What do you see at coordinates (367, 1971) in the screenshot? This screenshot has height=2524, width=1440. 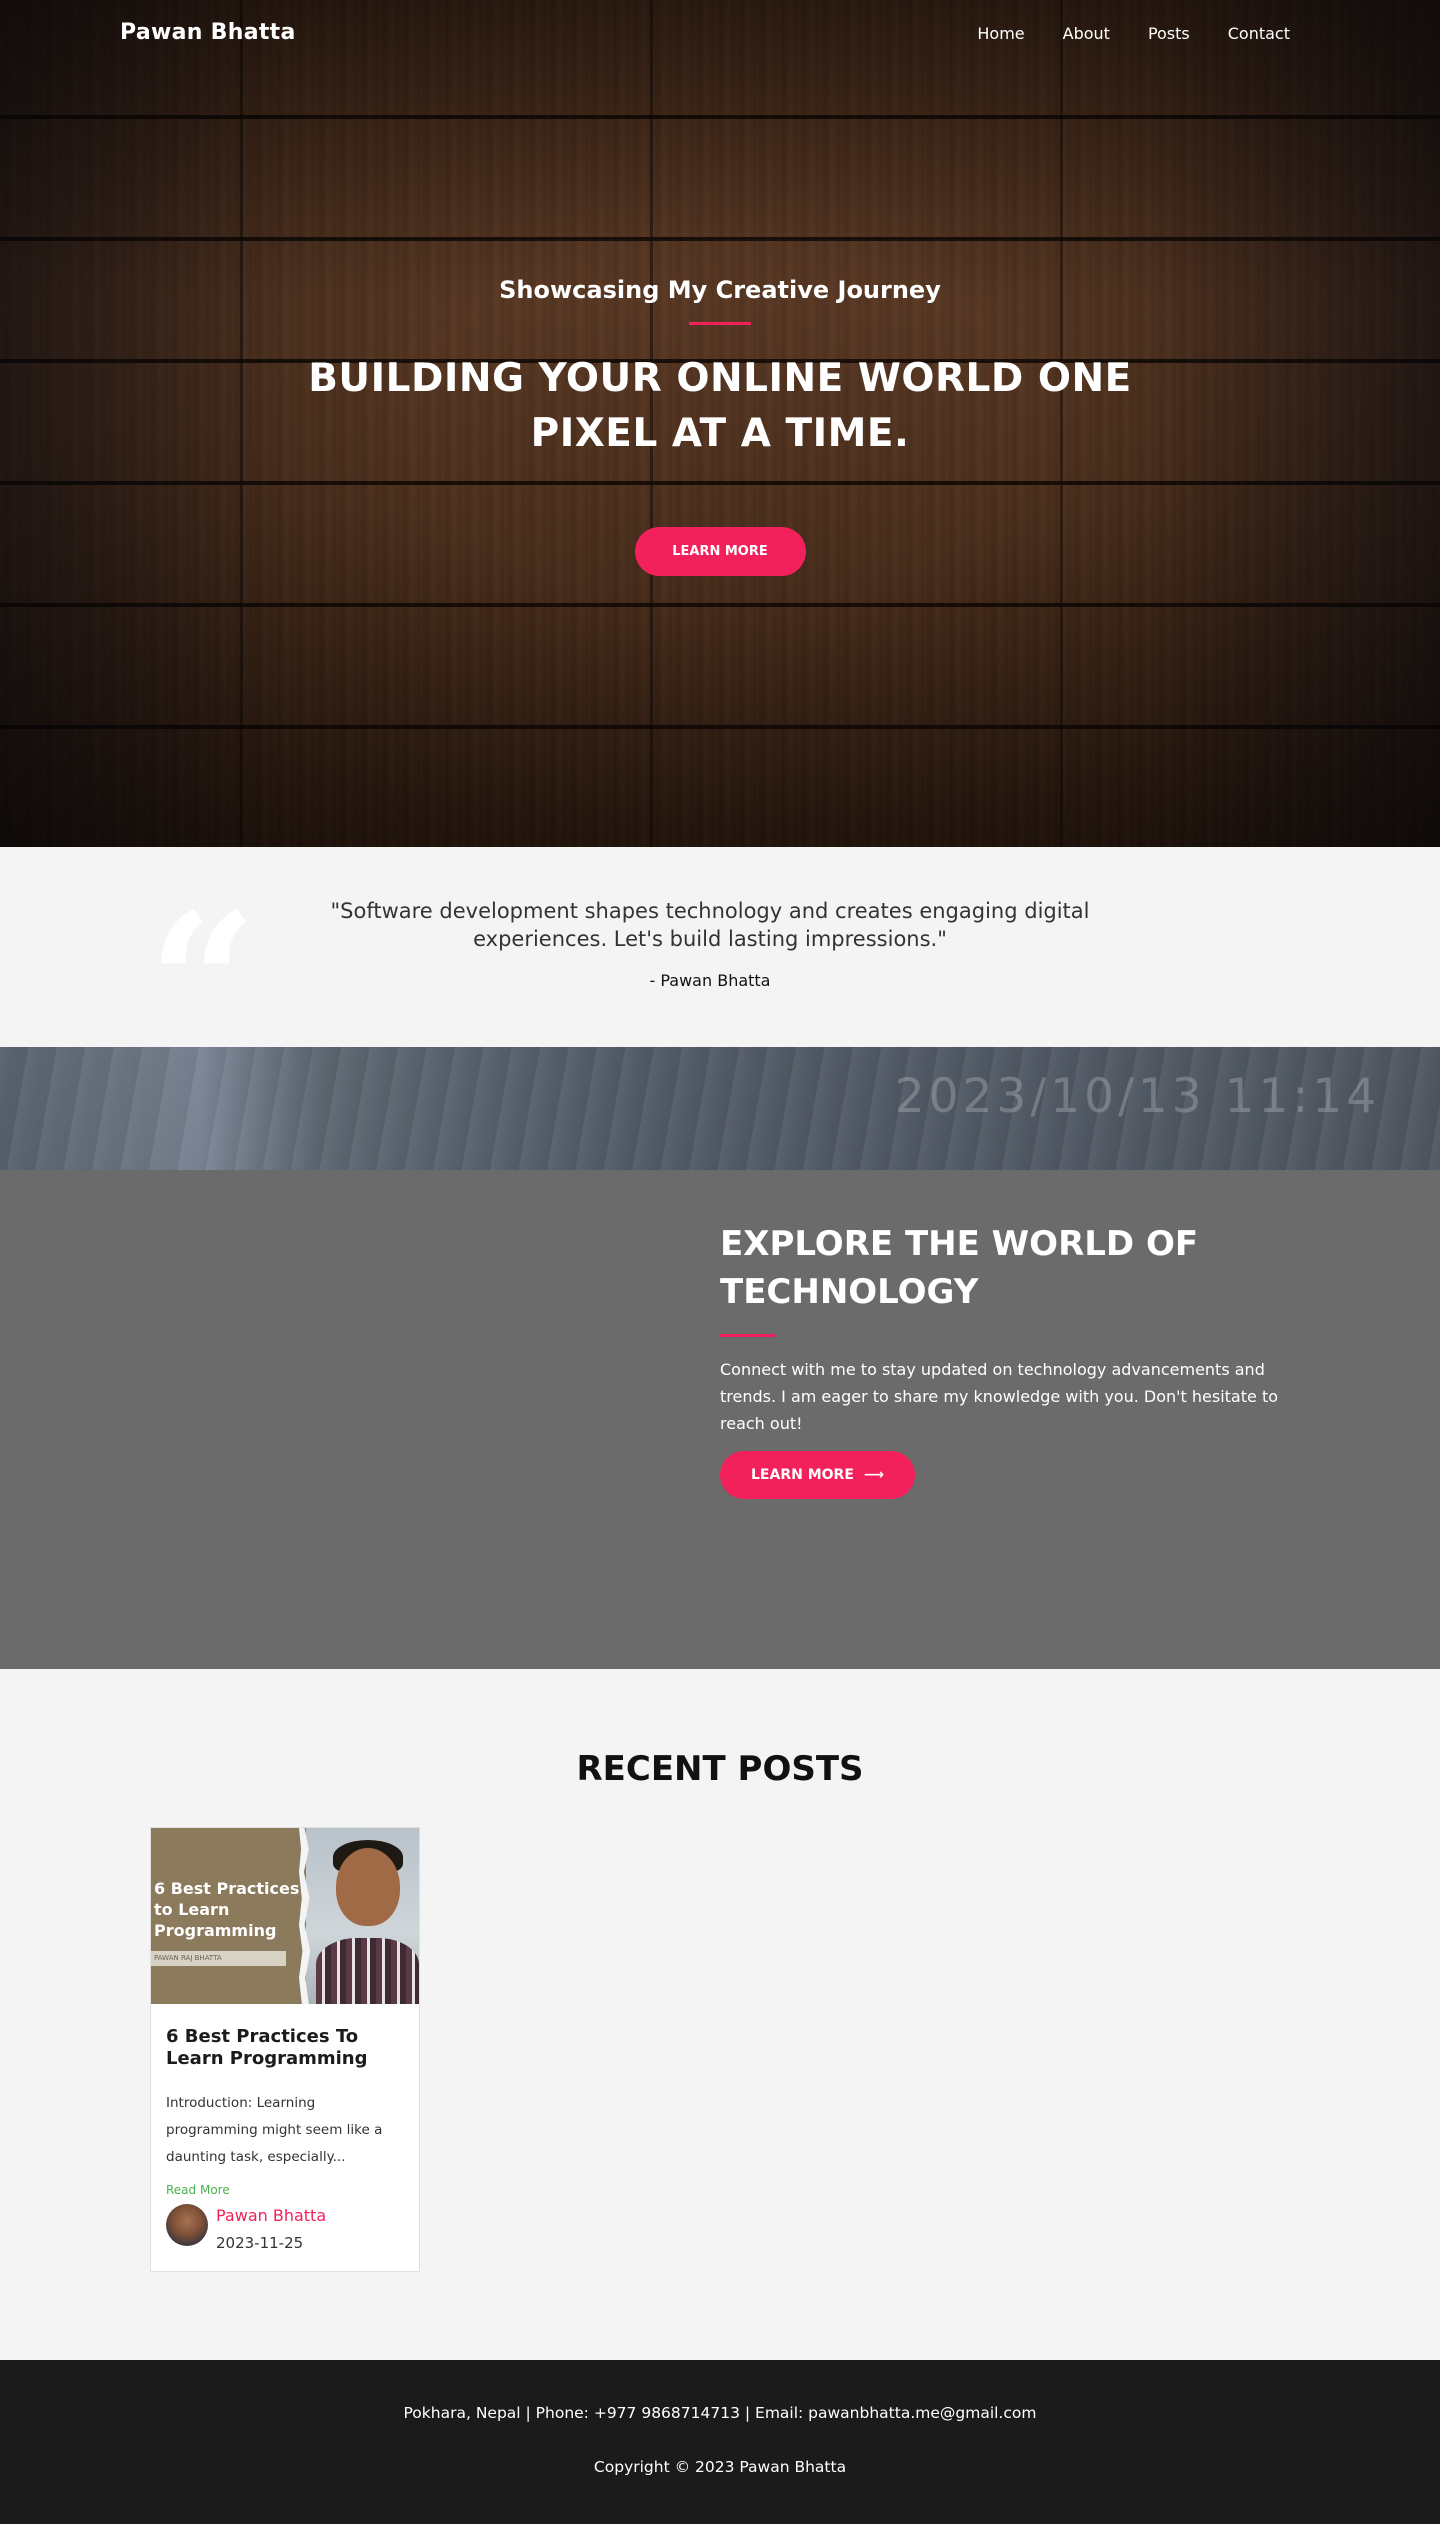 I see `thumbnail-person-shirt` at bounding box center [367, 1971].